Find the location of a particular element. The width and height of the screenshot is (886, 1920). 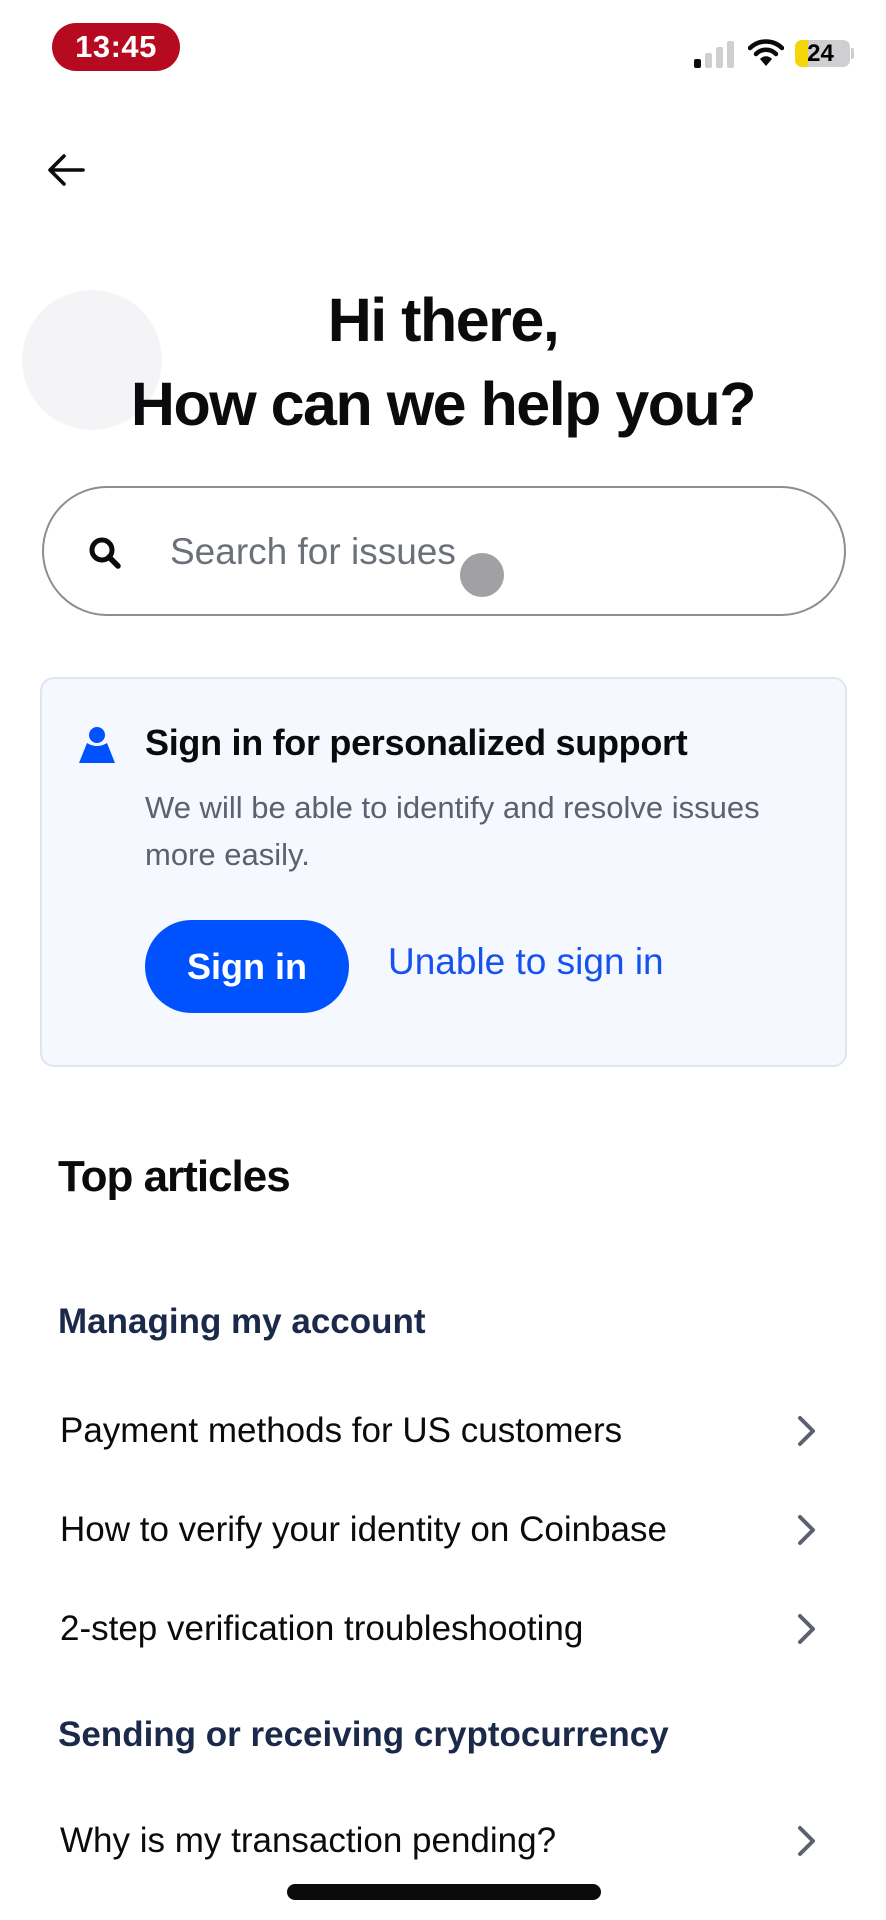

battery-tip is located at coordinates (852, 53).